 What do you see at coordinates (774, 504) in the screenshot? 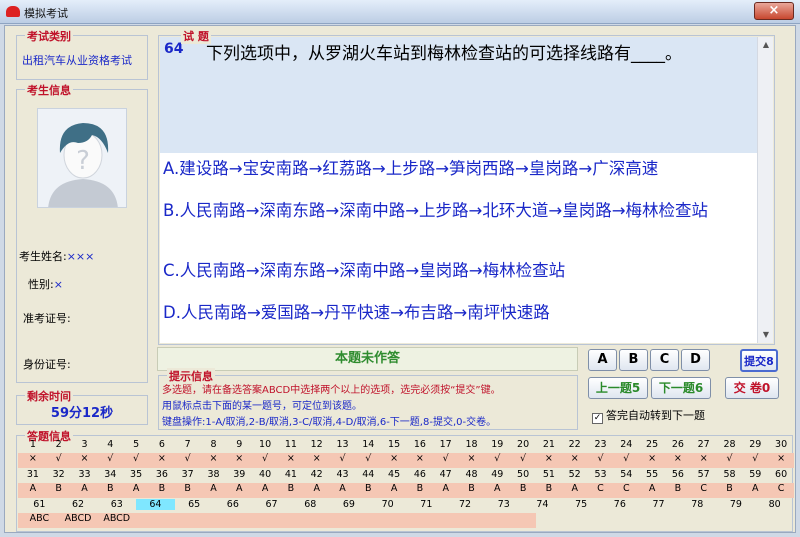
I see `question-number-cell: 80` at bounding box center [774, 504].